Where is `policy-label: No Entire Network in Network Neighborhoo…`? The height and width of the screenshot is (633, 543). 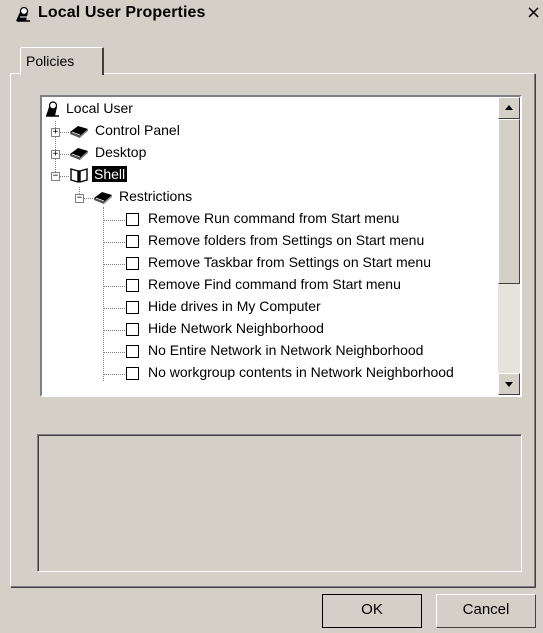
policy-label: No Entire Network in Network Neighborhoo… is located at coordinates (286, 350).